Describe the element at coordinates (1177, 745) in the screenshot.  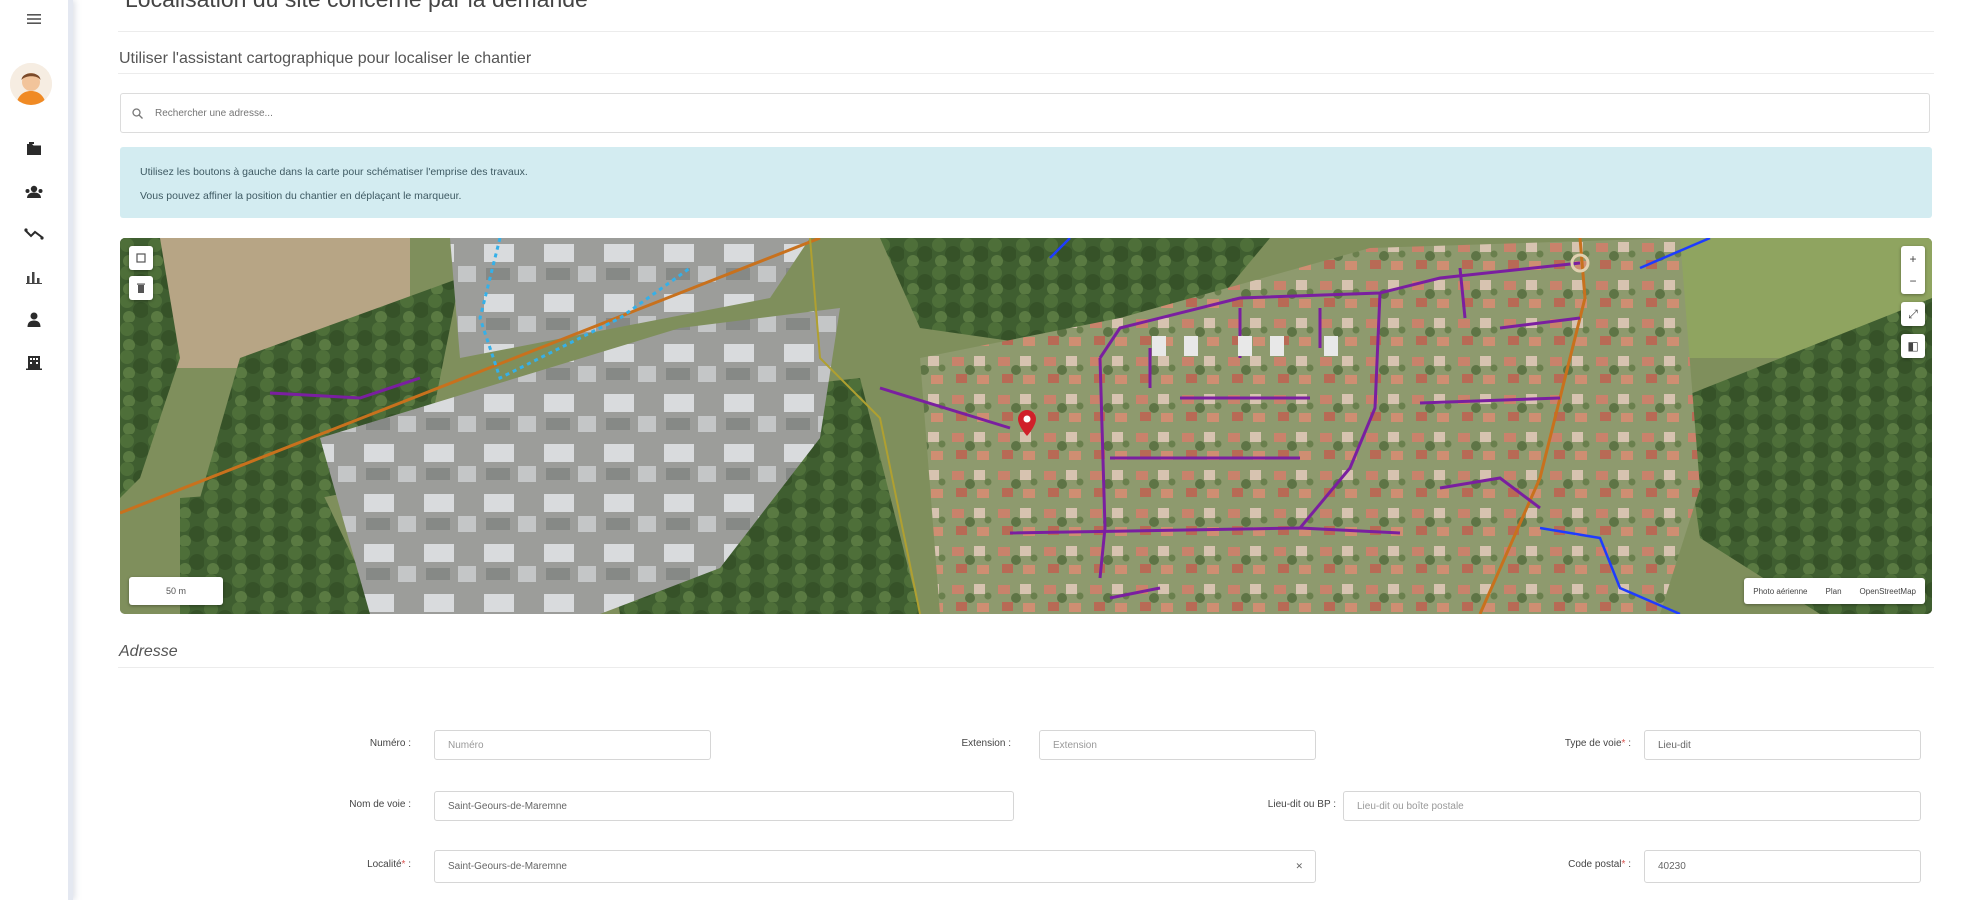
I see `extension-field: Extension` at that location.